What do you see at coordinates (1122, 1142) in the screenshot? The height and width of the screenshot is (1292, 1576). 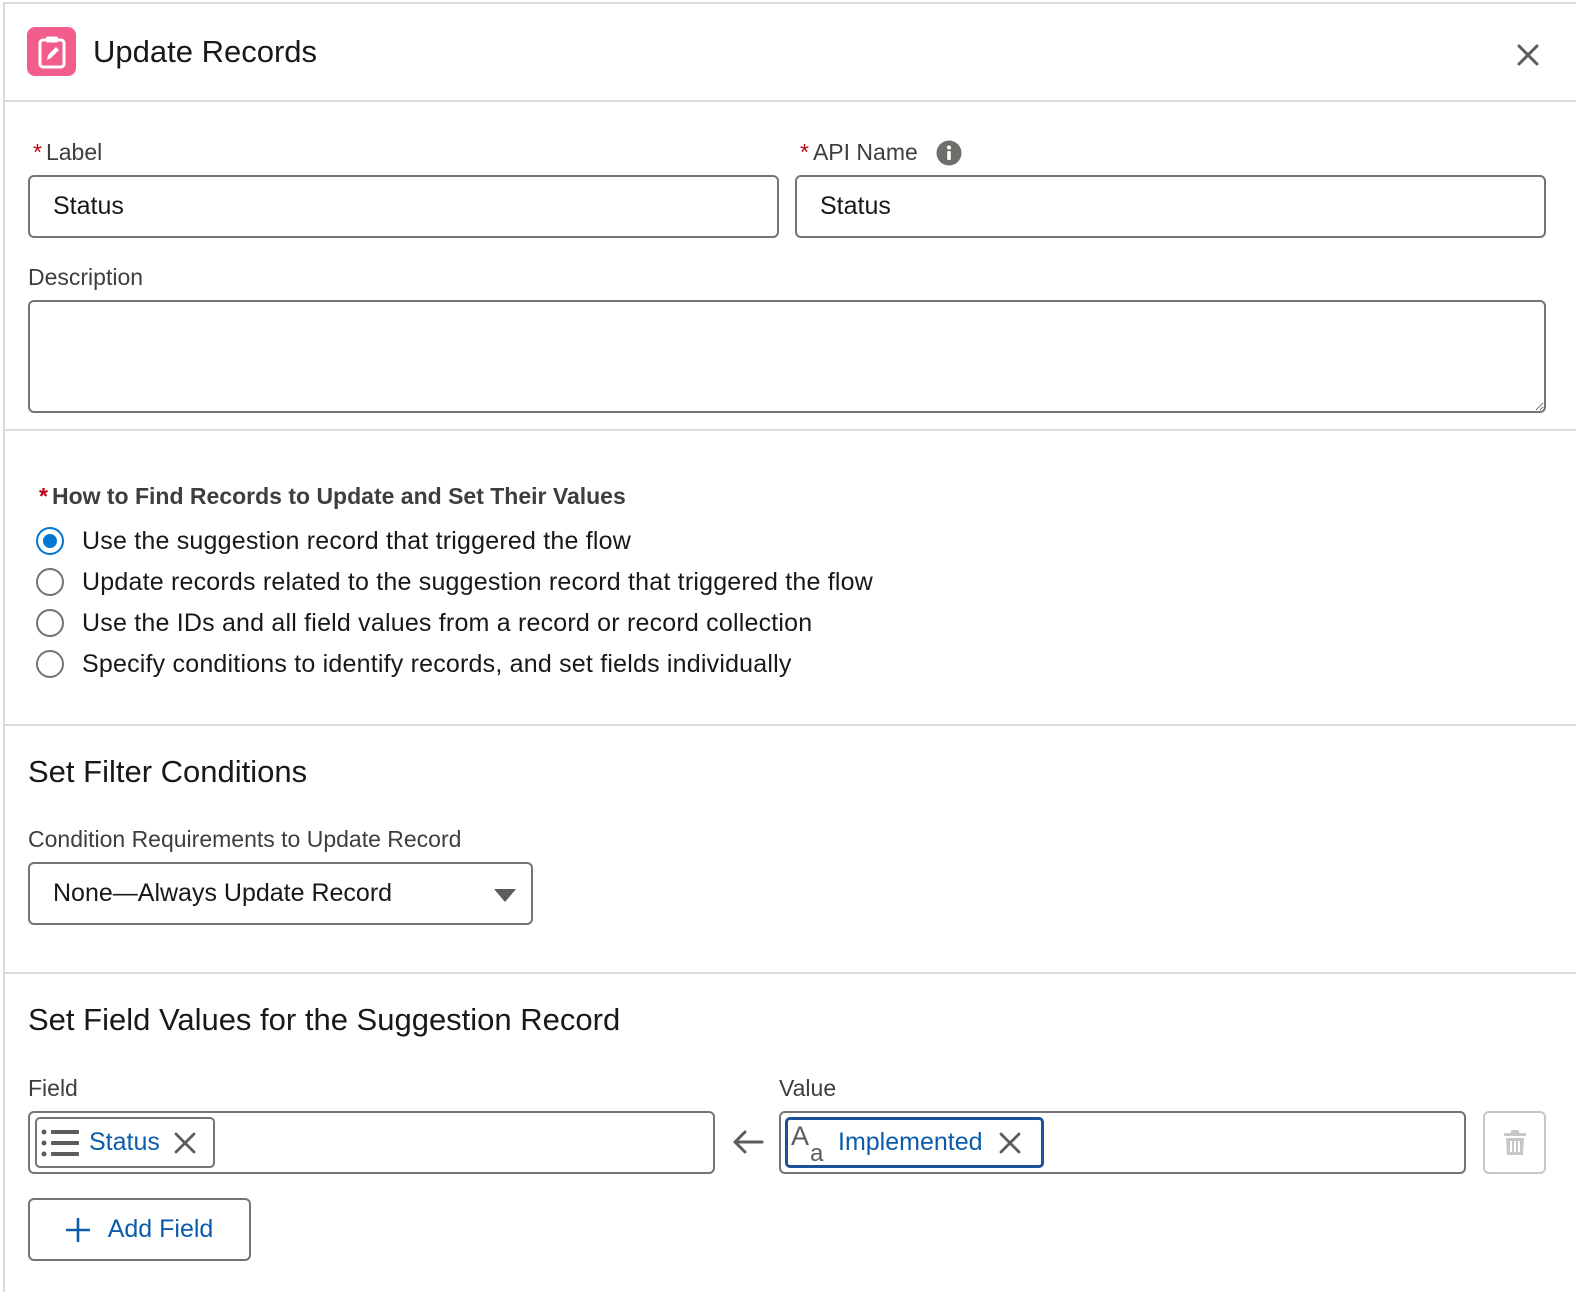 I see `value-combobox: A a Implemented` at bounding box center [1122, 1142].